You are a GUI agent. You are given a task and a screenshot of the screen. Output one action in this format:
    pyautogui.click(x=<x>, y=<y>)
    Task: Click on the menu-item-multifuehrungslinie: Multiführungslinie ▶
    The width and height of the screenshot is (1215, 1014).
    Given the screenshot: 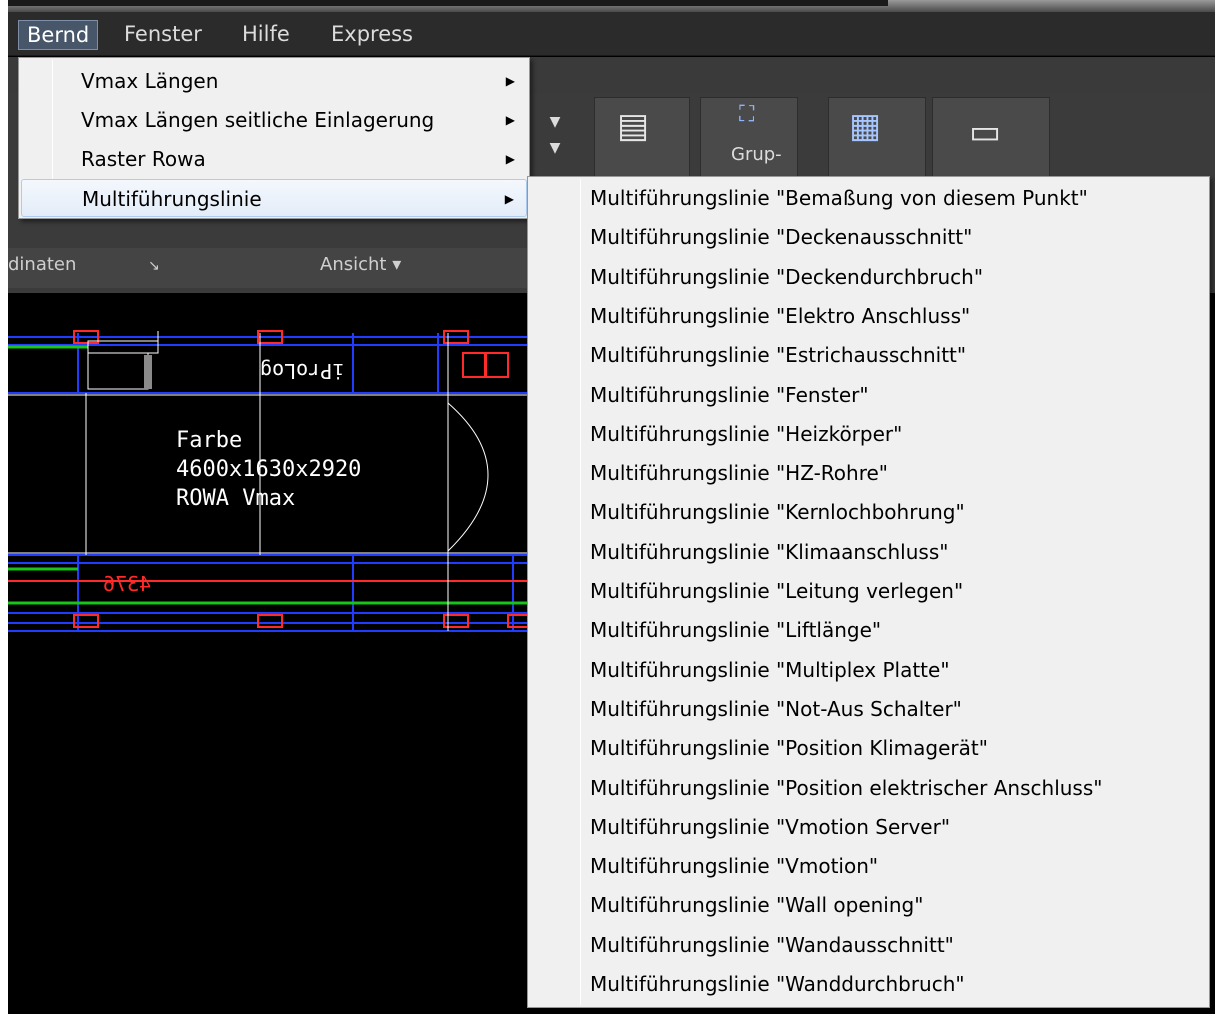 What is the action you would take?
    pyautogui.click(x=274, y=198)
    